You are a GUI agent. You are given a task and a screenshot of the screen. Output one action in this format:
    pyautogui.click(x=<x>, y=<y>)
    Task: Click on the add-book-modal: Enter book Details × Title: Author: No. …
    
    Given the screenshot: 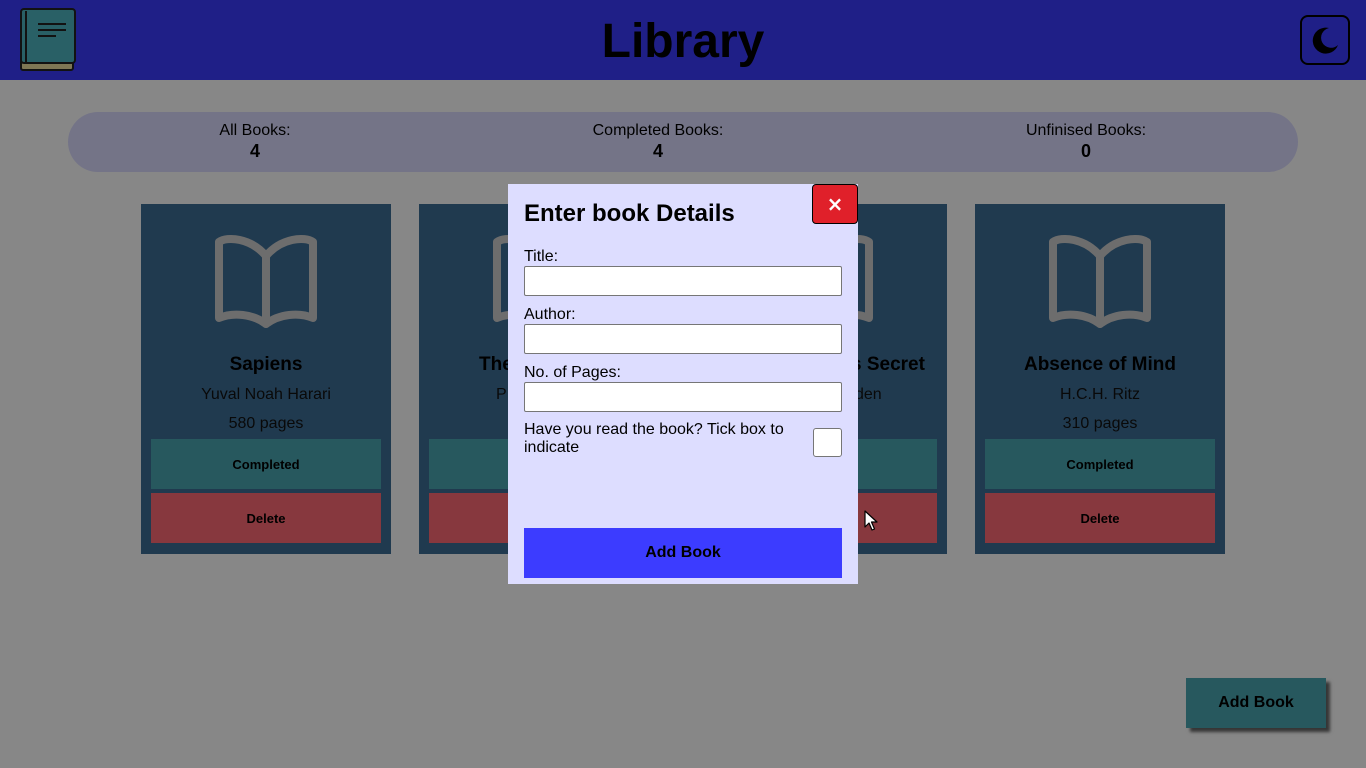 What is the action you would take?
    pyautogui.click(x=683, y=384)
    